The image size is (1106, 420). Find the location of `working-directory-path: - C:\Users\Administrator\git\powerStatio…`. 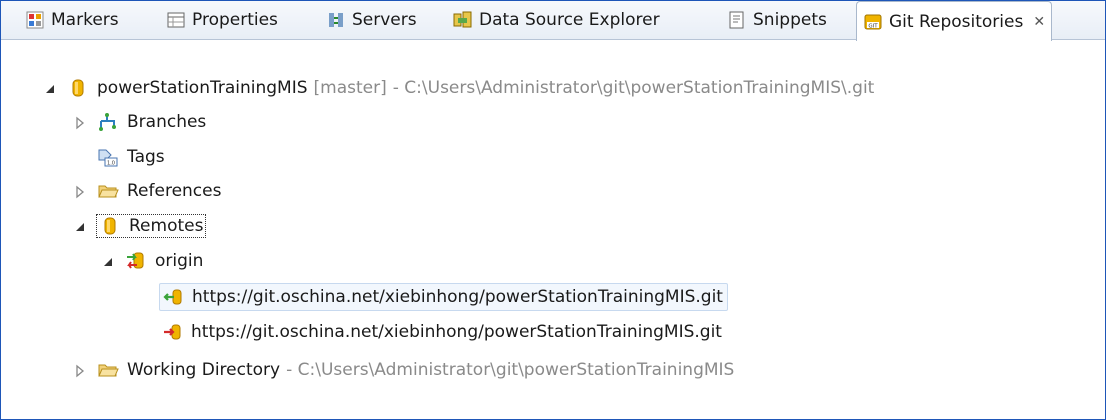

working-directory-path: - C:\Users\Administrator\git\powerStatio… is located at coordinates (510, 370).